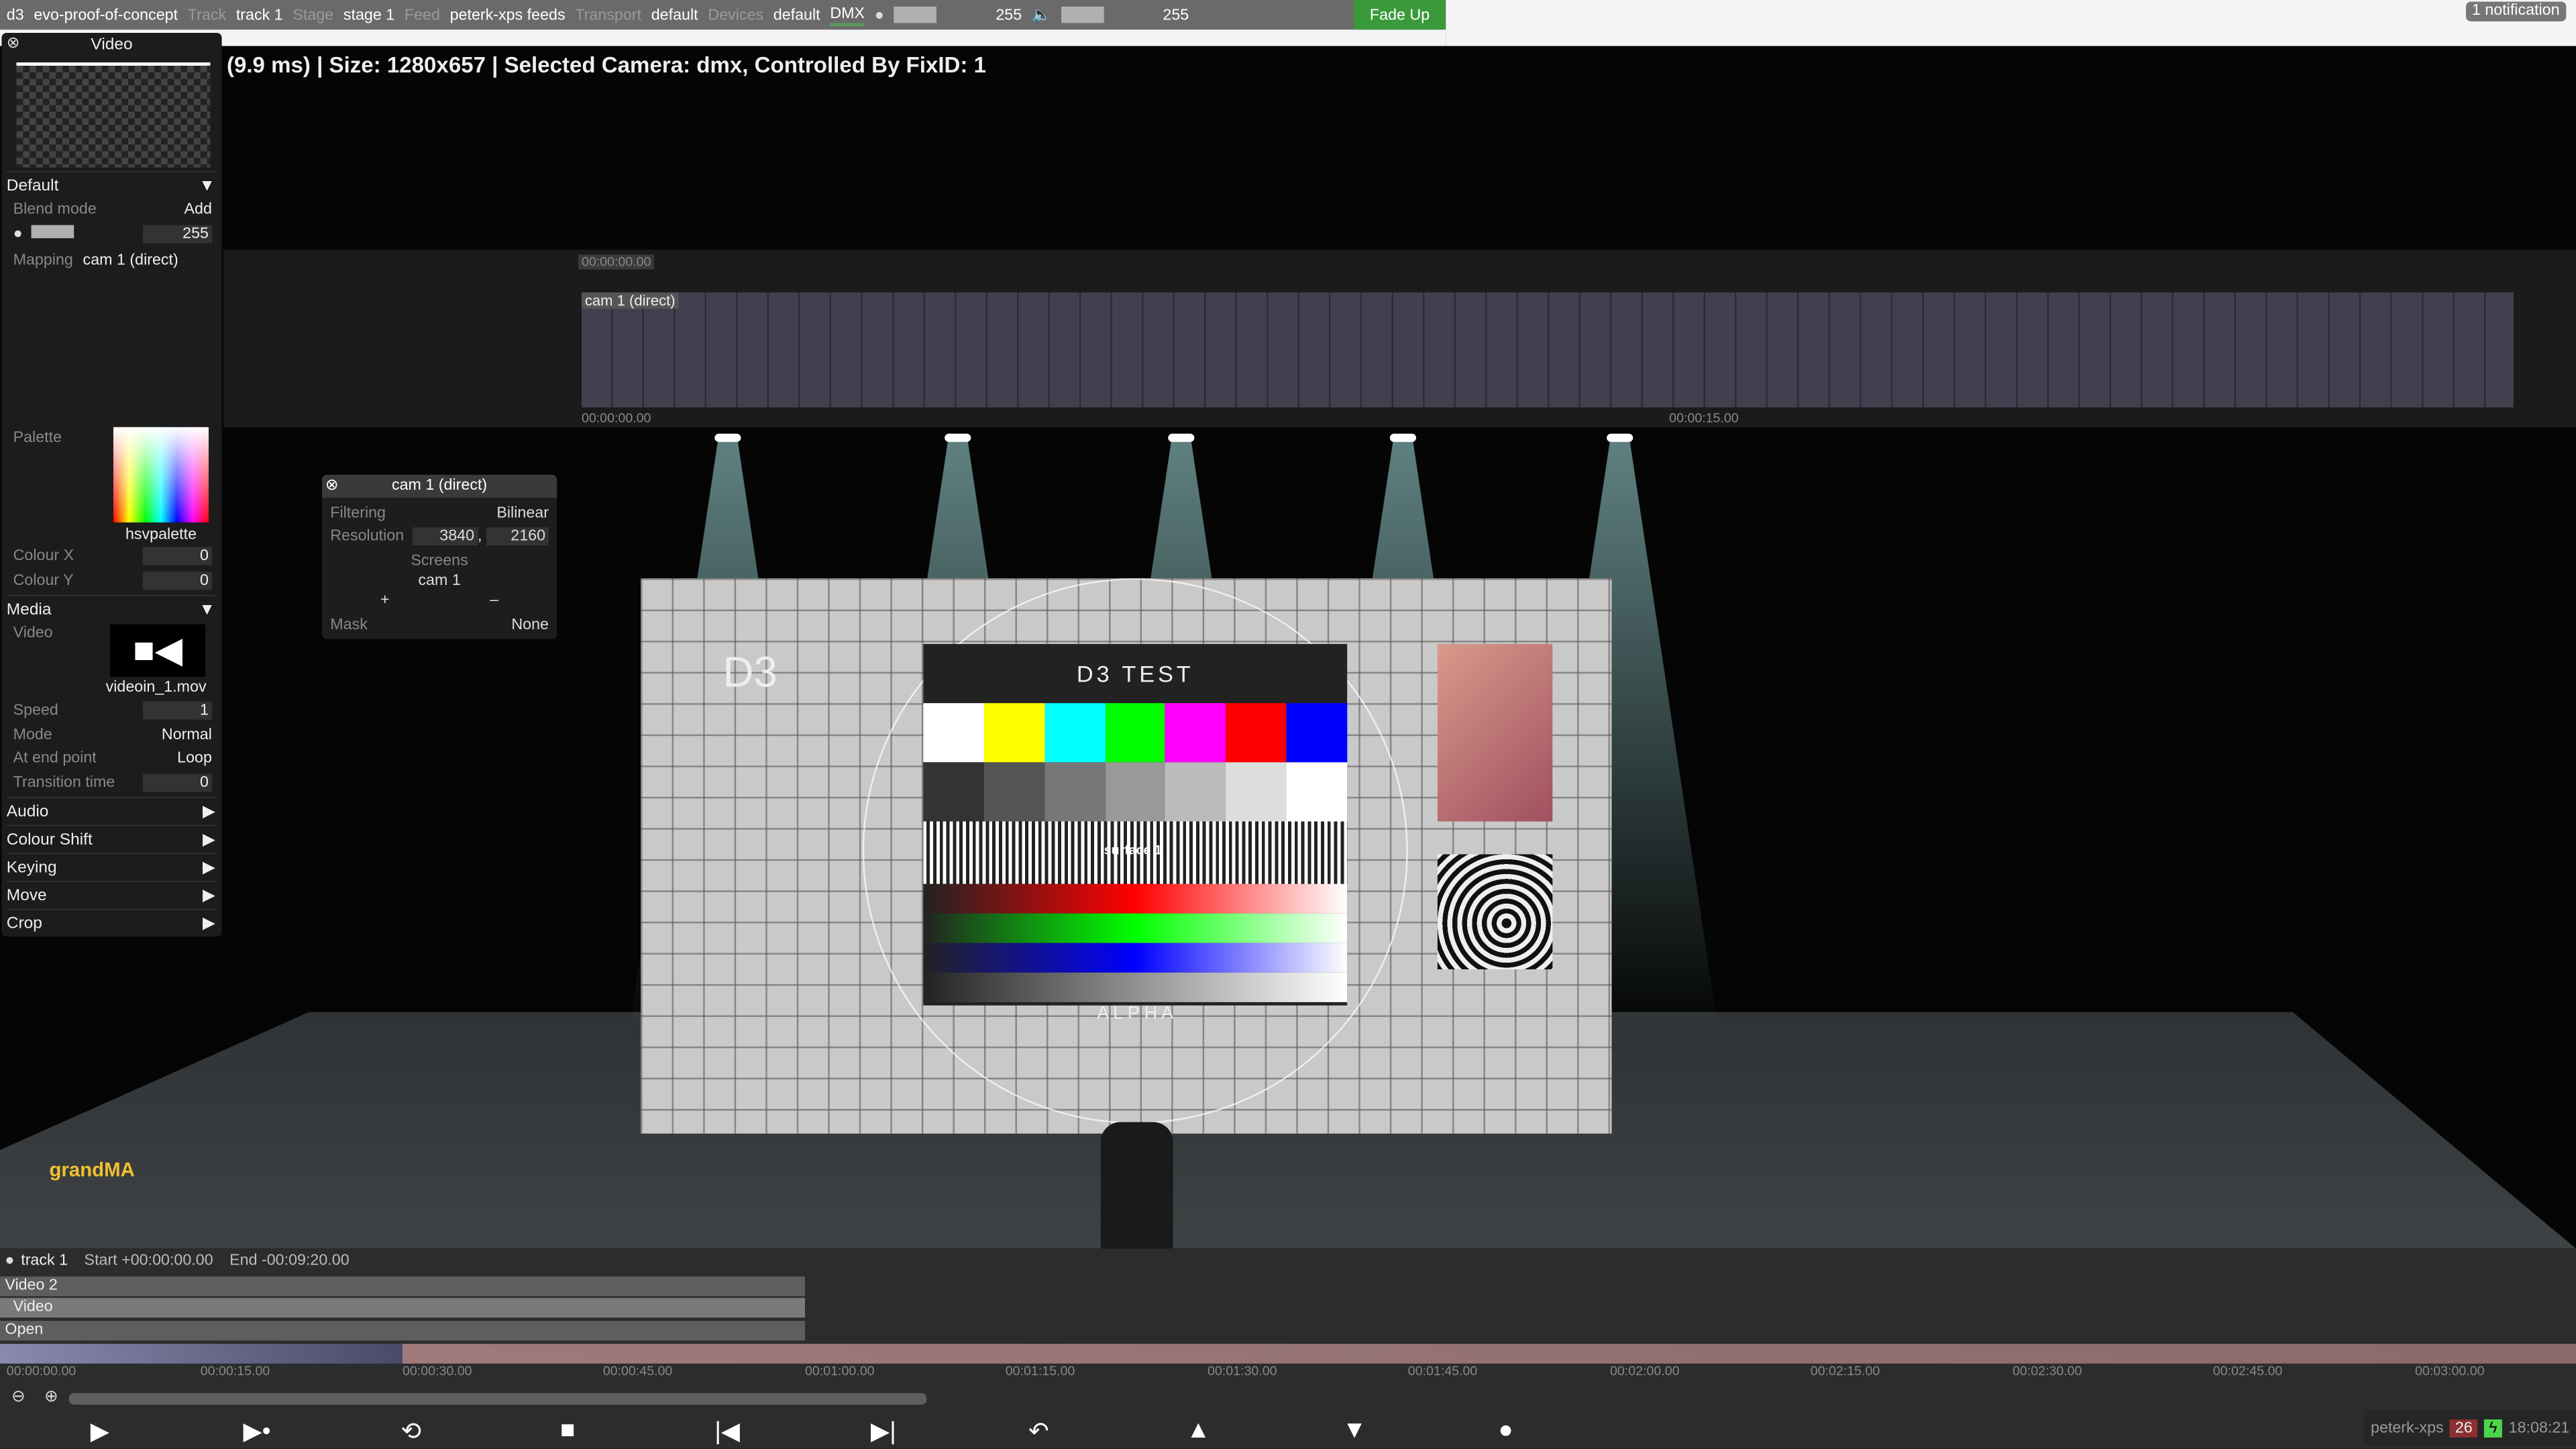 The image size is (2576, 1449). Describe the element at coordinates (256, 1431) in the screenshot. I see `play-to-end-icon: ▶•` at that location.